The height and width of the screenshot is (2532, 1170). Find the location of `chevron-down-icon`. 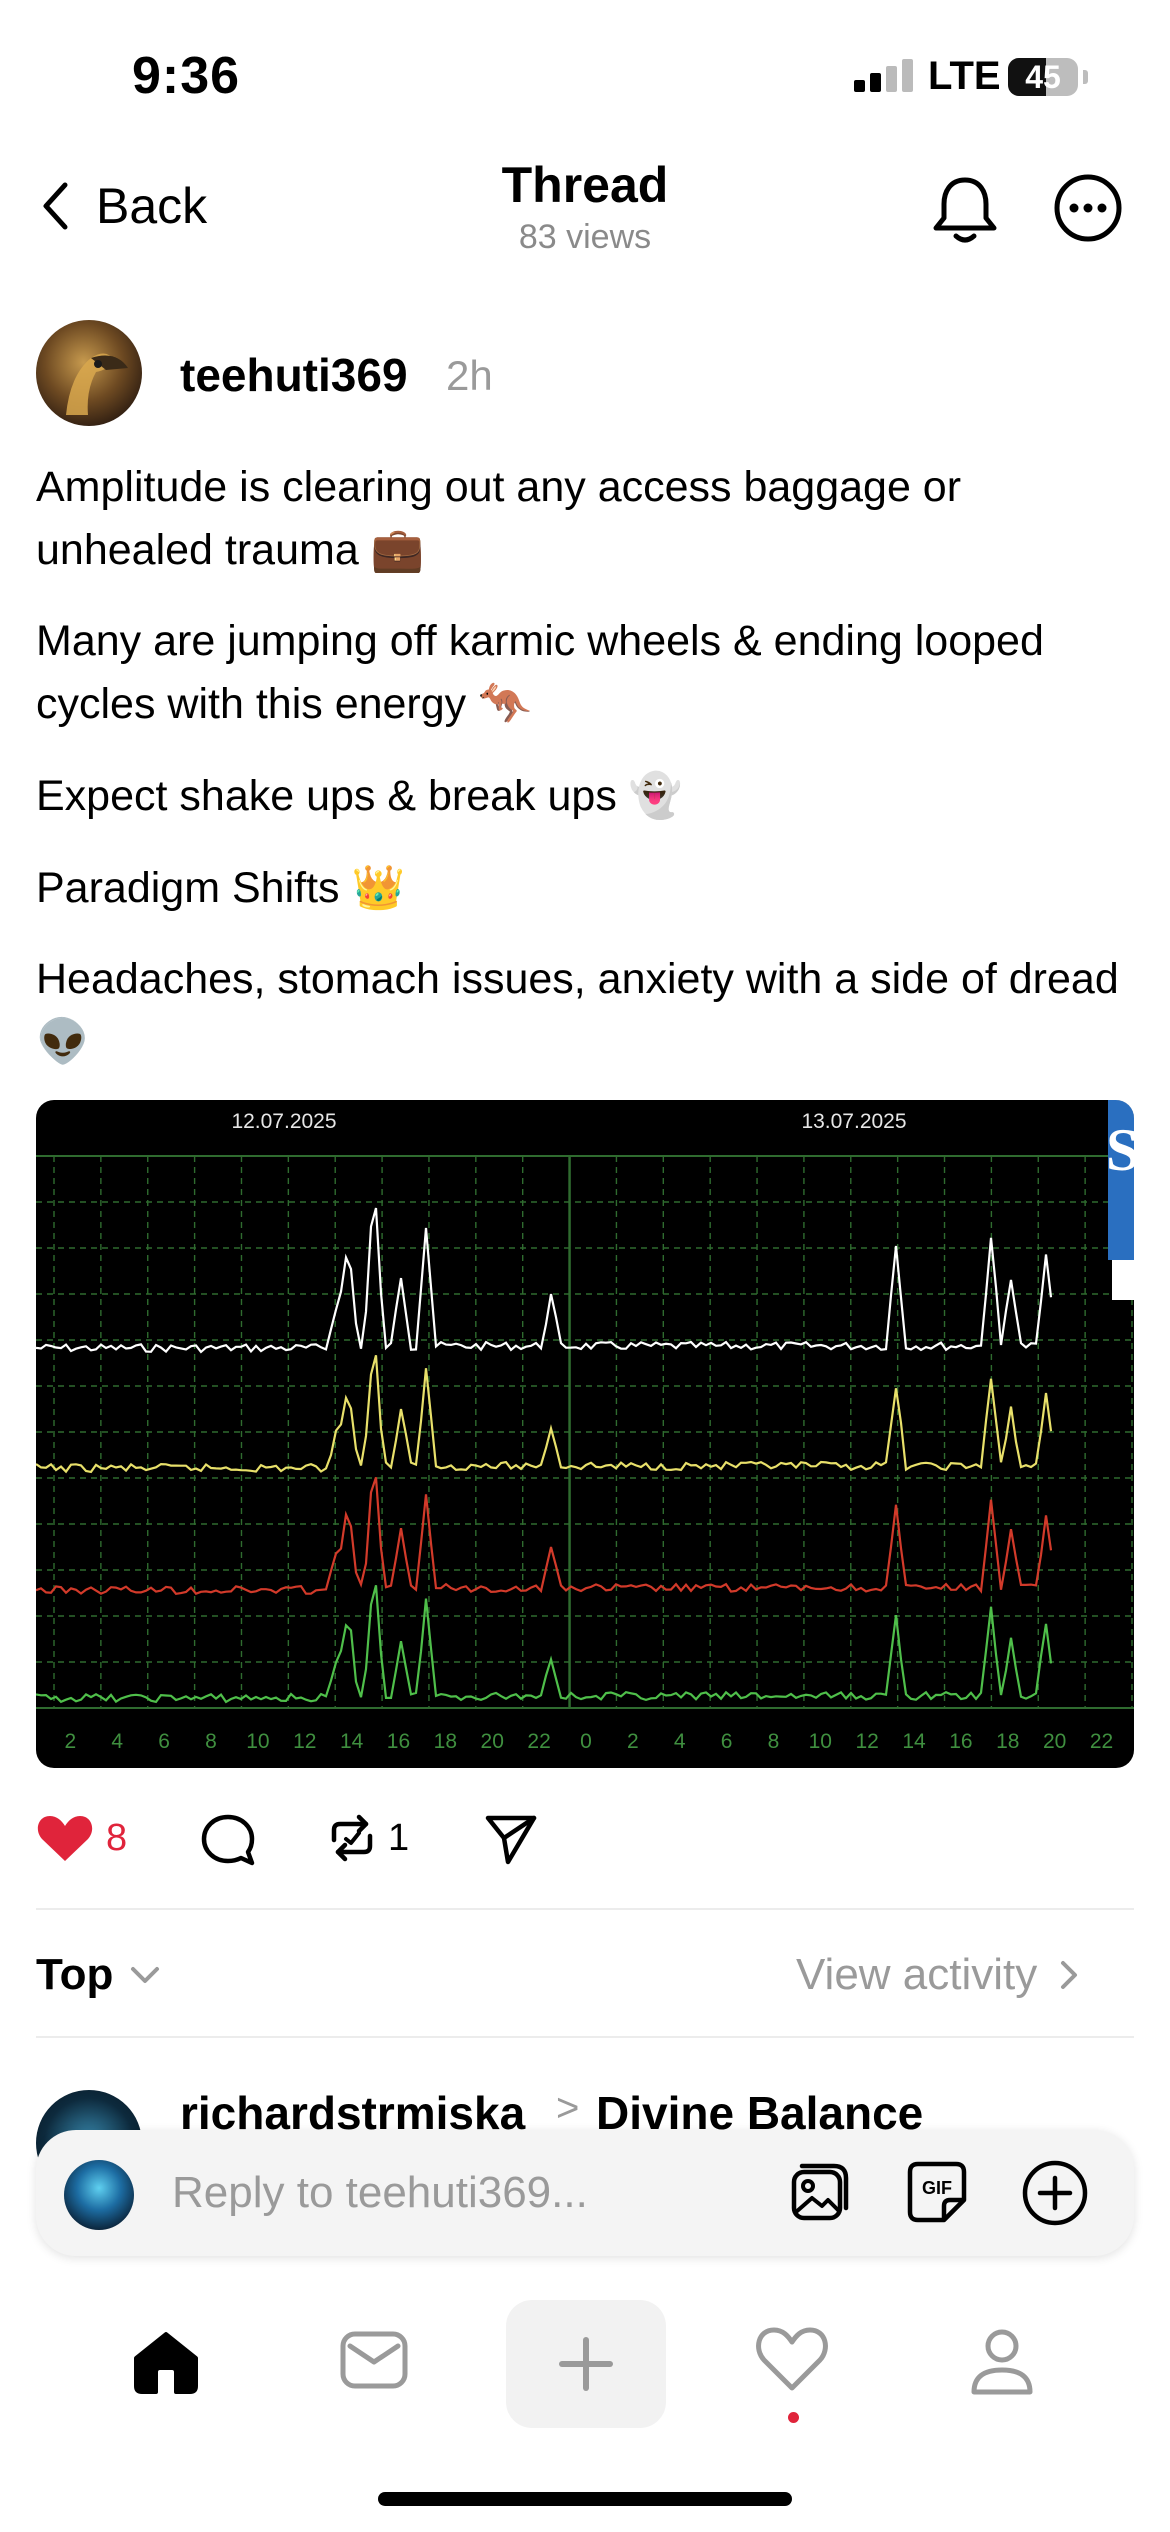

chevron-down-icon is located at coordinates (145, 1975).